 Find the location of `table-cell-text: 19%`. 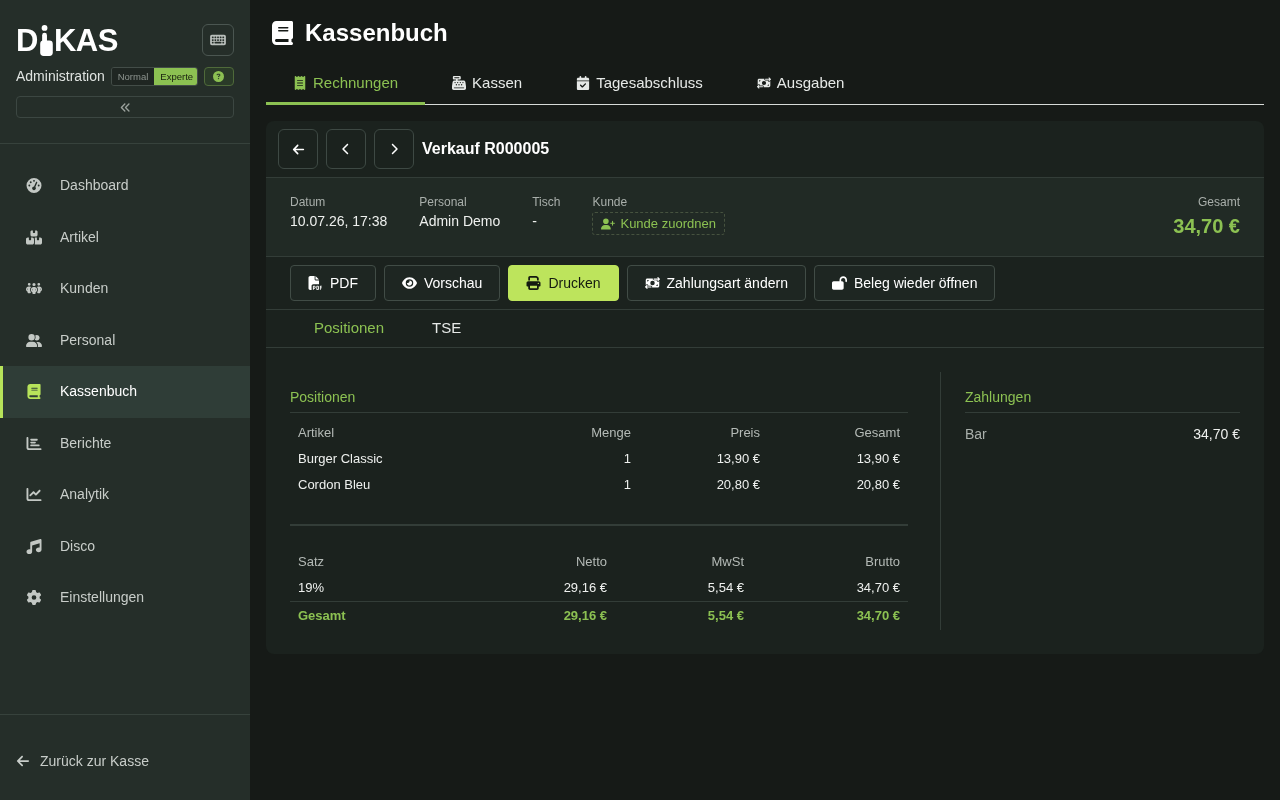

table-cell-text: 19% is located at coordinates (311, 588).